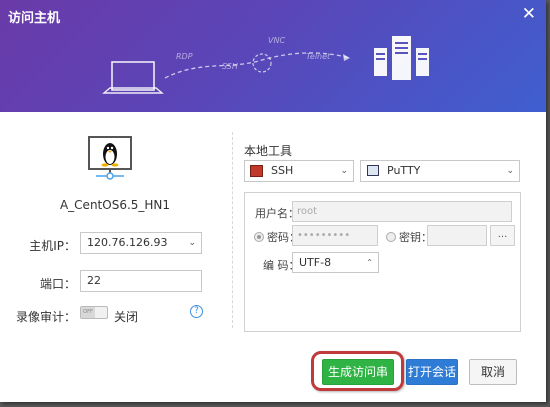 Image resolution: width=550 pixels, height=407 pixels. What do you see at coordinates (127, 242) in the screenshot?
I see `ip-value: 120.76.126.93` at bounding box center [127, 242].